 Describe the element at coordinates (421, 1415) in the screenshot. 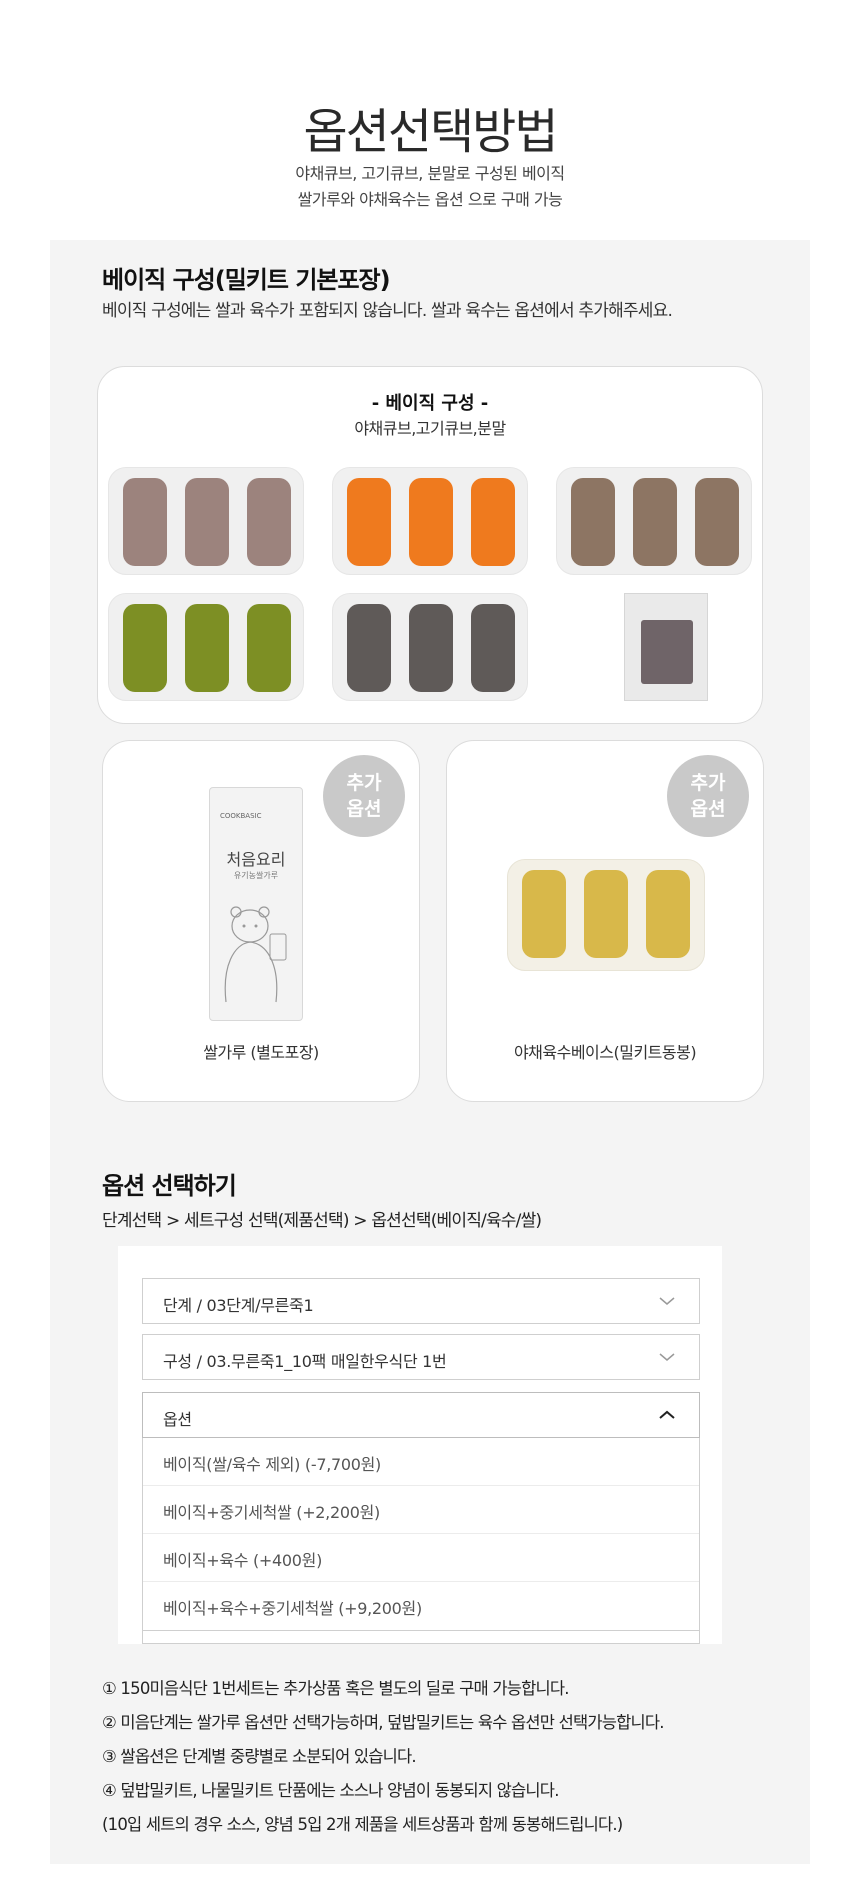

I see `option-select: 옵션` at that location.